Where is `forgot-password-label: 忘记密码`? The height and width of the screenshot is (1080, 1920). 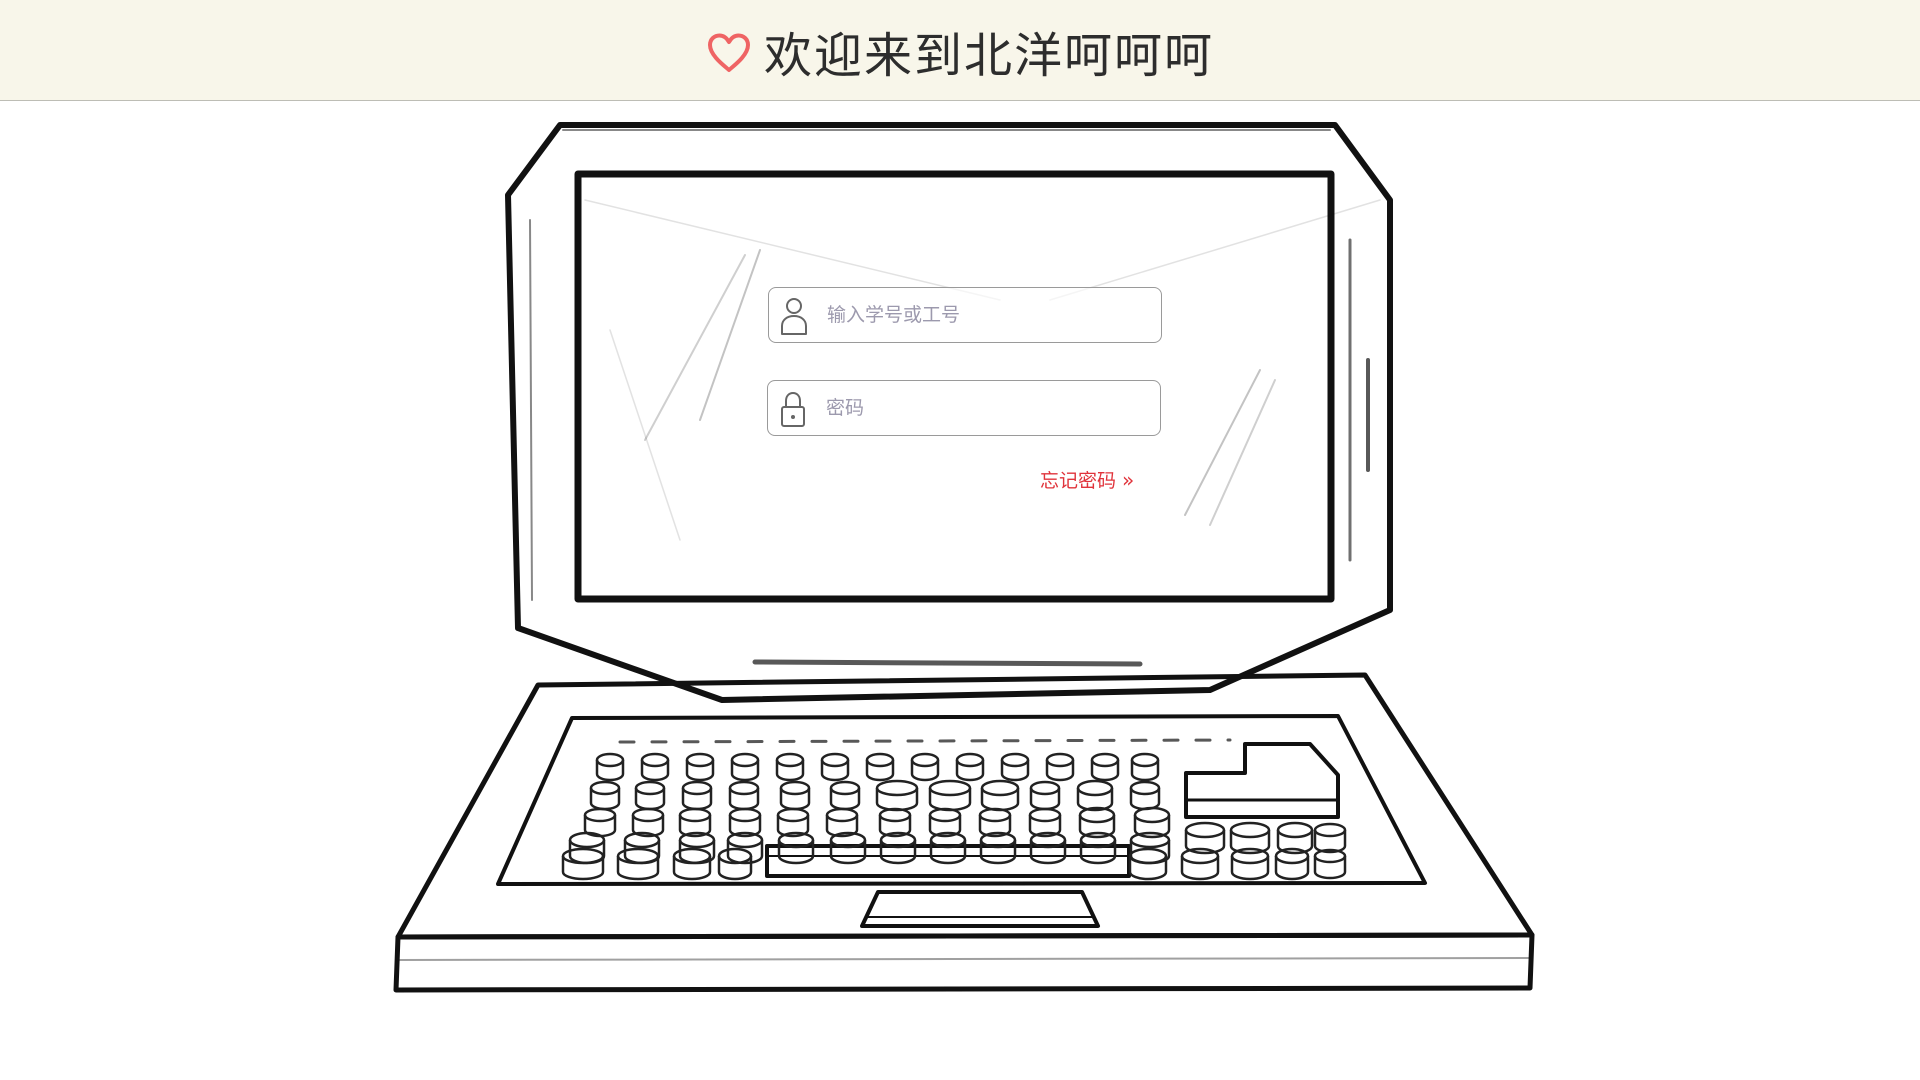
forgot-password-label: 忘记密码 is located at coordinates (1078, 481).